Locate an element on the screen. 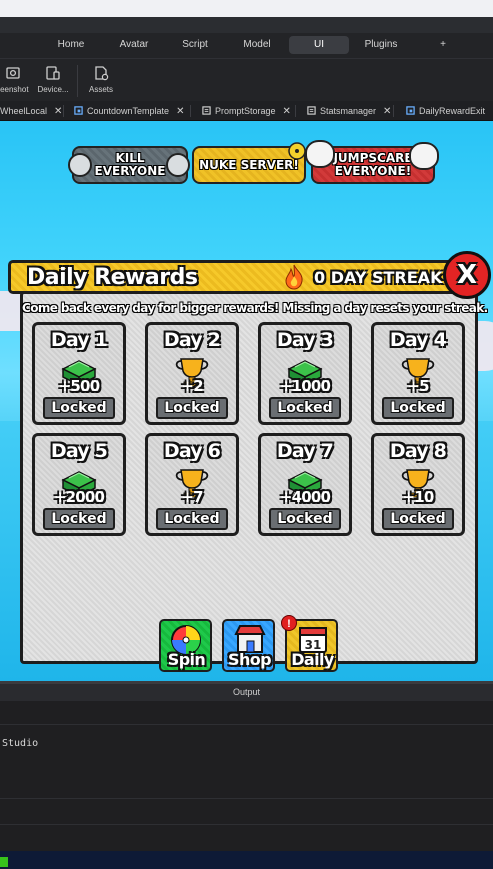  spin-button: Spin is located at coordinates (185, 645).